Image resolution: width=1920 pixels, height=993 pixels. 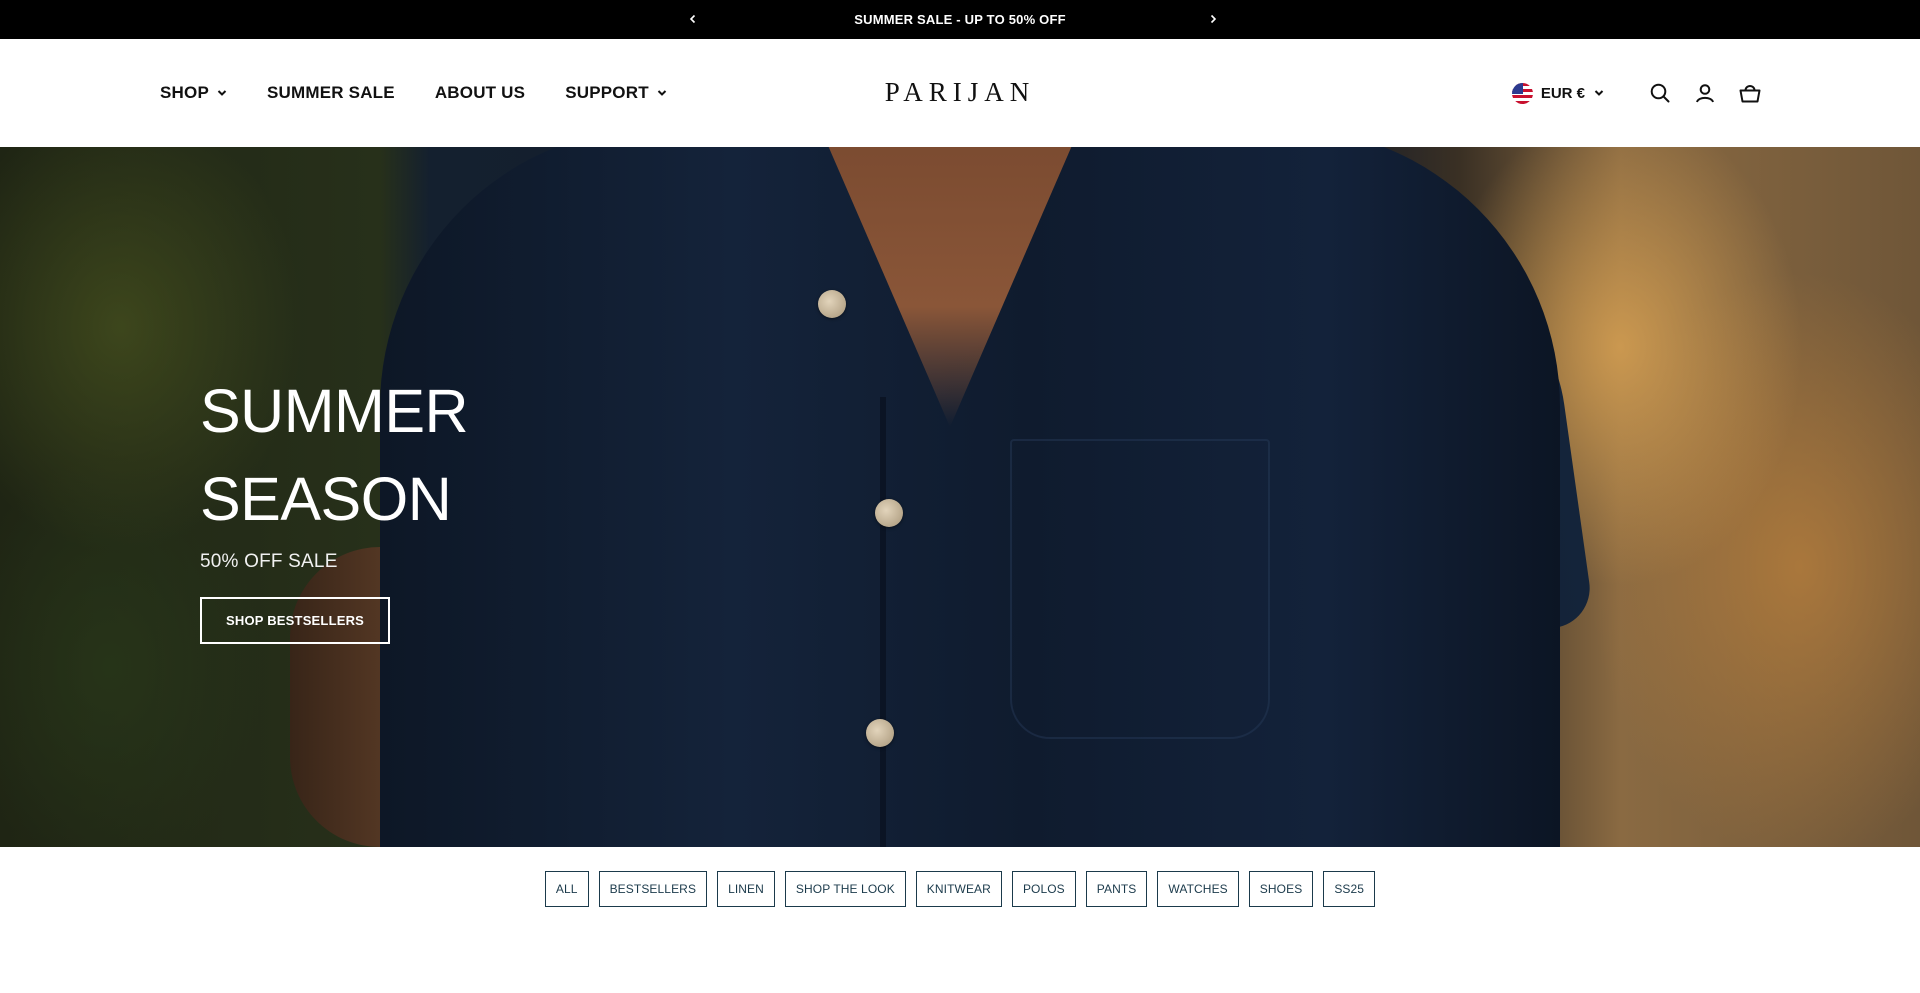 What do you see at coordinates (326, 499) in the screenshot?
I see `hero-title-line: SEASON` at bounding box center [326, 499].